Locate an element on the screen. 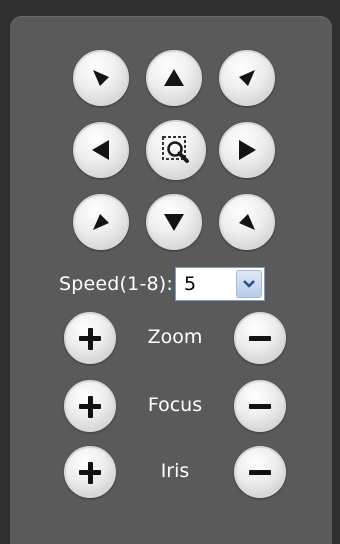 This screenshot has height=544, width=340. zoom-out-button is located at coordinates (260, 338).